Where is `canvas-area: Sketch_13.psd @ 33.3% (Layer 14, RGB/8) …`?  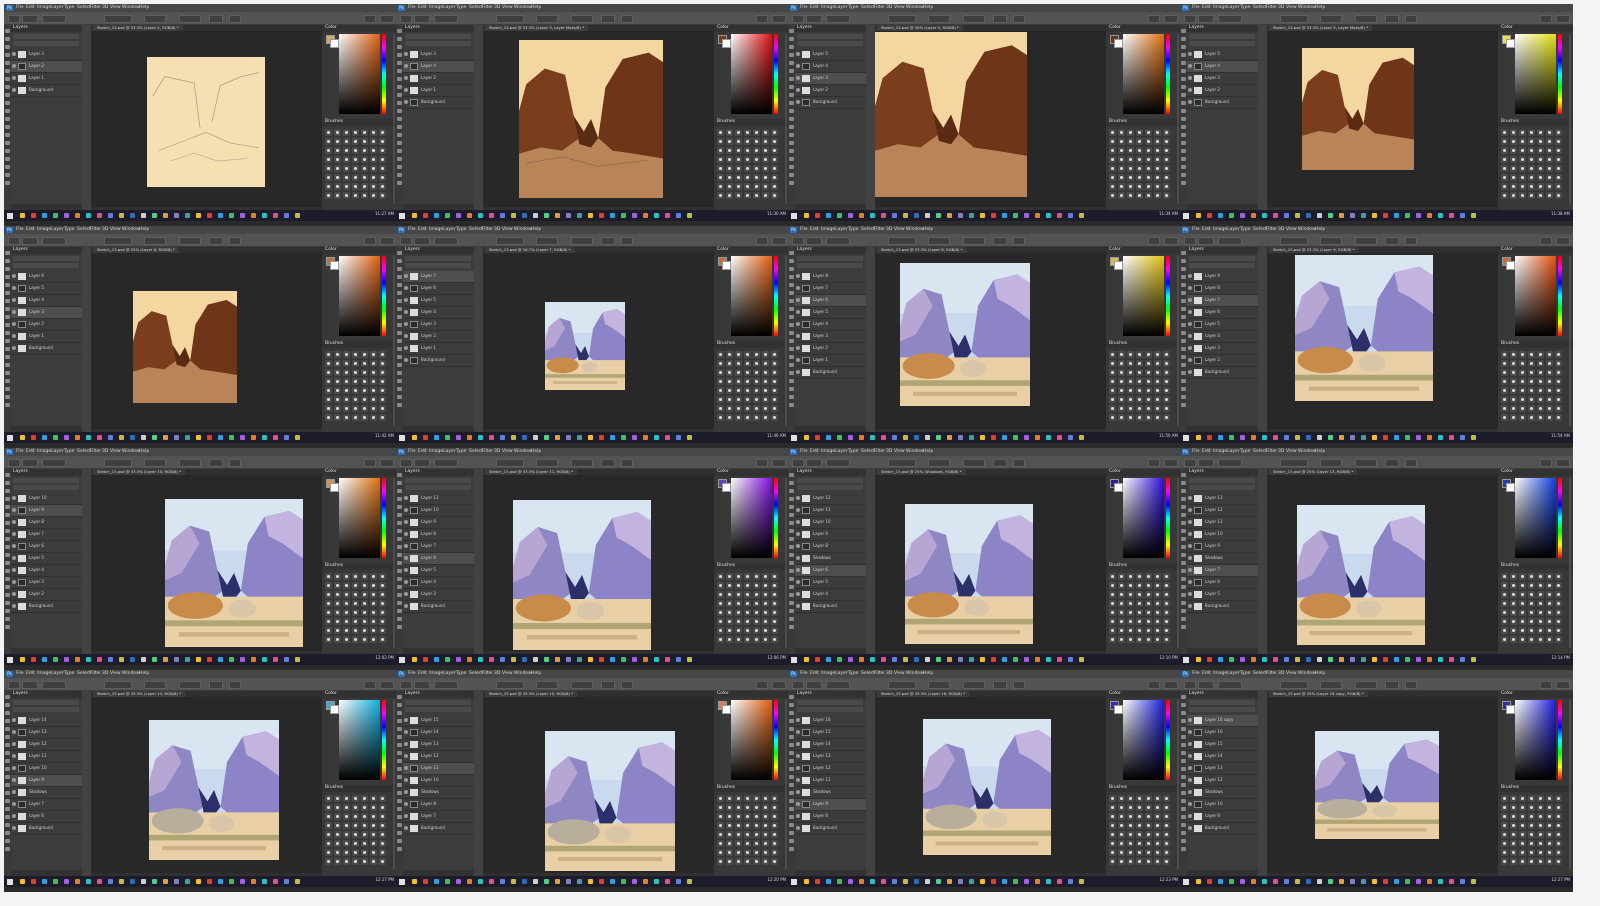 canvas-area: Sketch_13.psd @ 33.3% (Layer 14, RGB/8) … is located at coordinates (206, 782).